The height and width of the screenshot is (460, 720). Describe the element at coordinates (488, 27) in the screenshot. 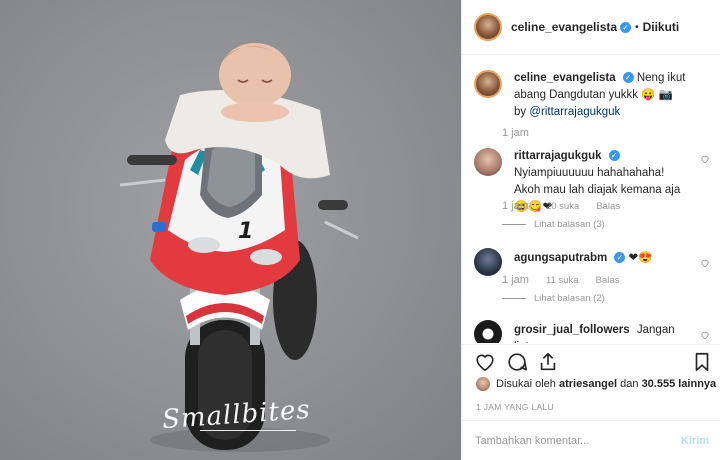

I see `author-avatar` at that location.